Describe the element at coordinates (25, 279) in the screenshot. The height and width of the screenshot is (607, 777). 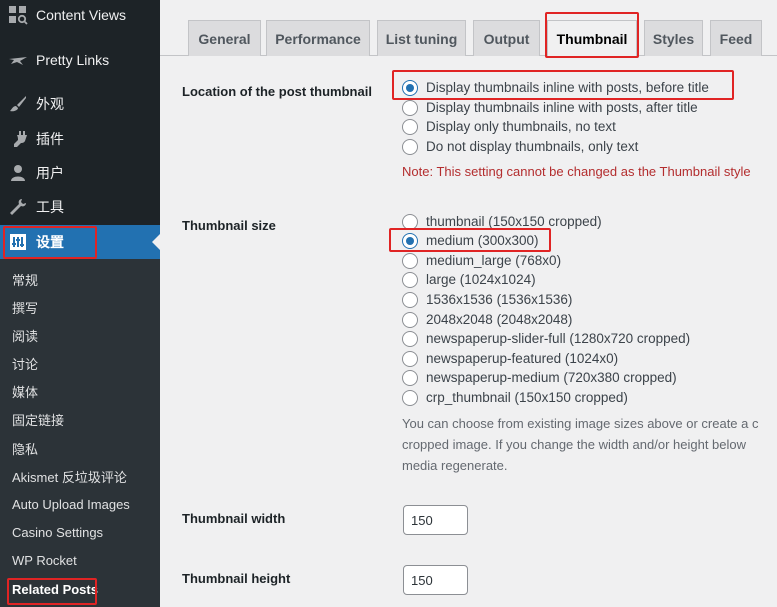
I see `submenu-item-general: 常规` at that location.